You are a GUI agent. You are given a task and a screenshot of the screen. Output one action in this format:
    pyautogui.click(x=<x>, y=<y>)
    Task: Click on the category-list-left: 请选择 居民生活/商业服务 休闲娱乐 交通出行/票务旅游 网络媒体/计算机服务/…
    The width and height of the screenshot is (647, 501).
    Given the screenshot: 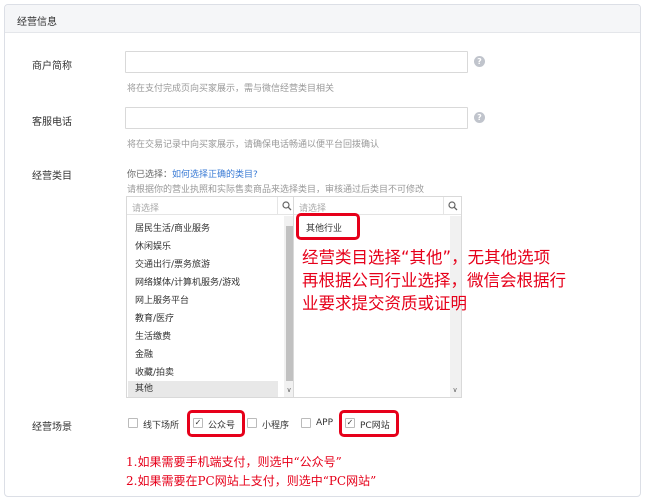 What is the action you would take?
    pyautogui.click(x=211, y=297)
    